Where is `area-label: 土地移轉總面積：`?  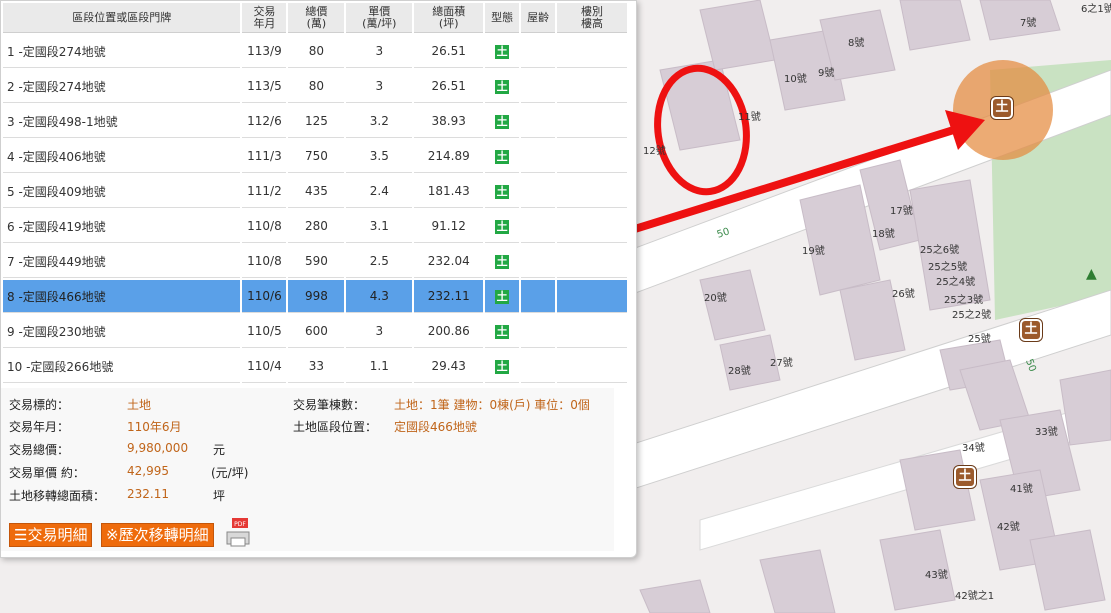
area-label: 土地移轉總面積： is located at coordinates (57, 496).